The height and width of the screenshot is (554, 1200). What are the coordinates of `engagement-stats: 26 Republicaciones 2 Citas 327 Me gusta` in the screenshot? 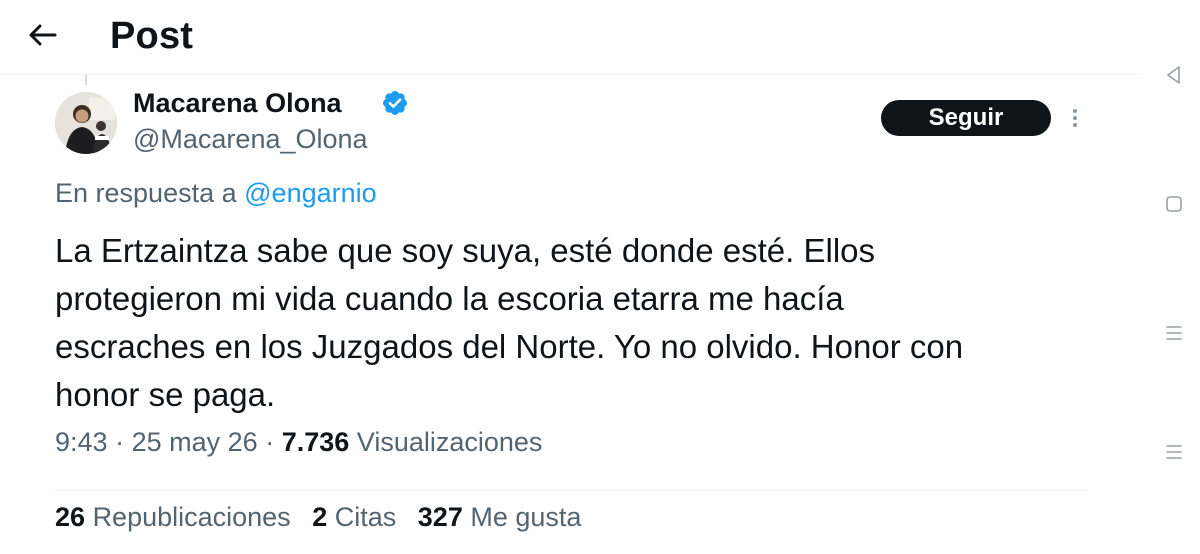 It's located at (325, 517).